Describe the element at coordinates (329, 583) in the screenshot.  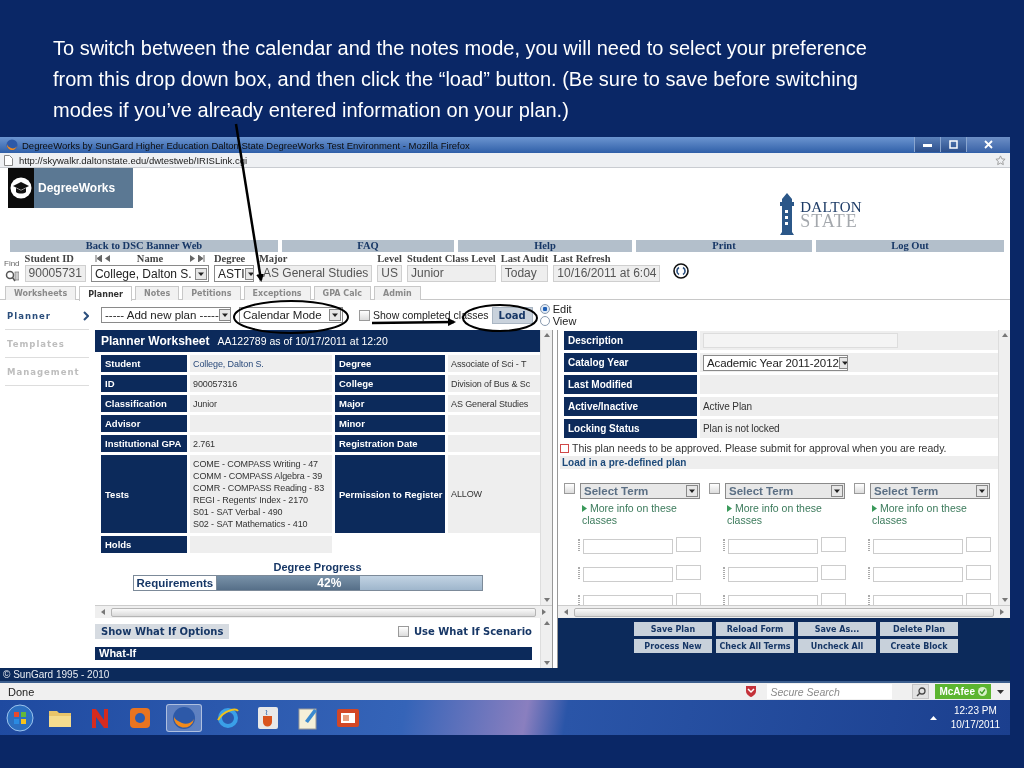
I see `progress-reading: 42%` at that location.